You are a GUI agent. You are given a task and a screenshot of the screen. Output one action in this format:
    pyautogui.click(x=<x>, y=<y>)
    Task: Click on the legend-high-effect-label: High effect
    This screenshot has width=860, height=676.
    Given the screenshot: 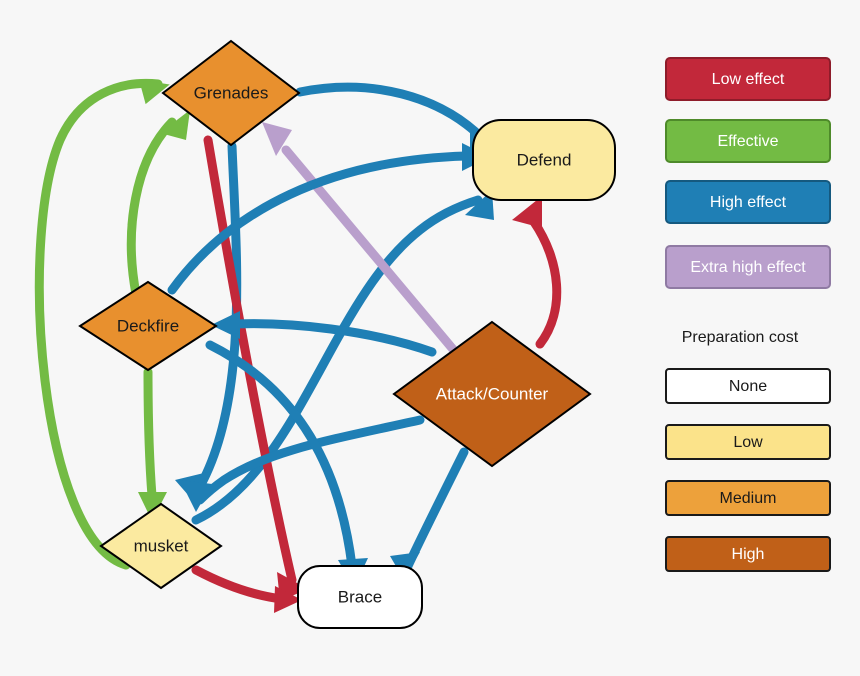 What is the action you would take?
    pyautogui.click(x=748, y=202)
    